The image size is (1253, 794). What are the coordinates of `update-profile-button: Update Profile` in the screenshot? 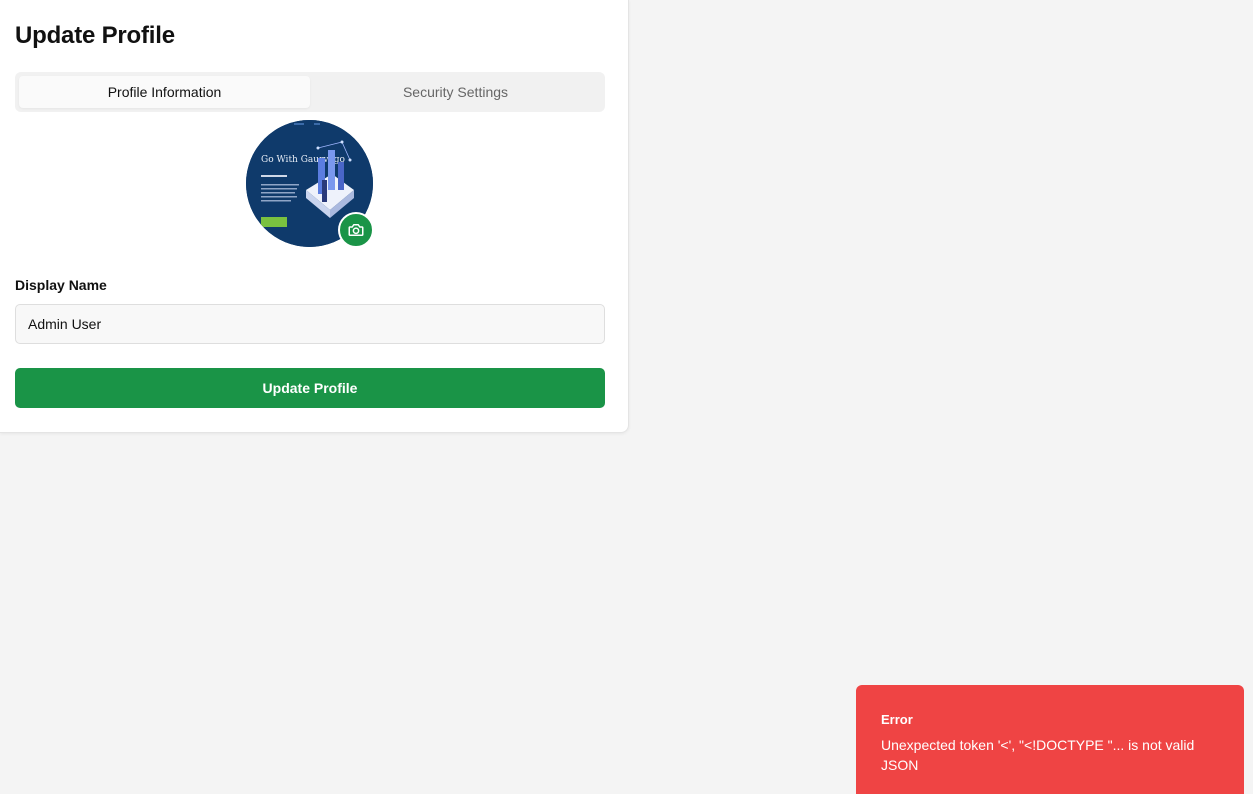 It's located at (310, 388).